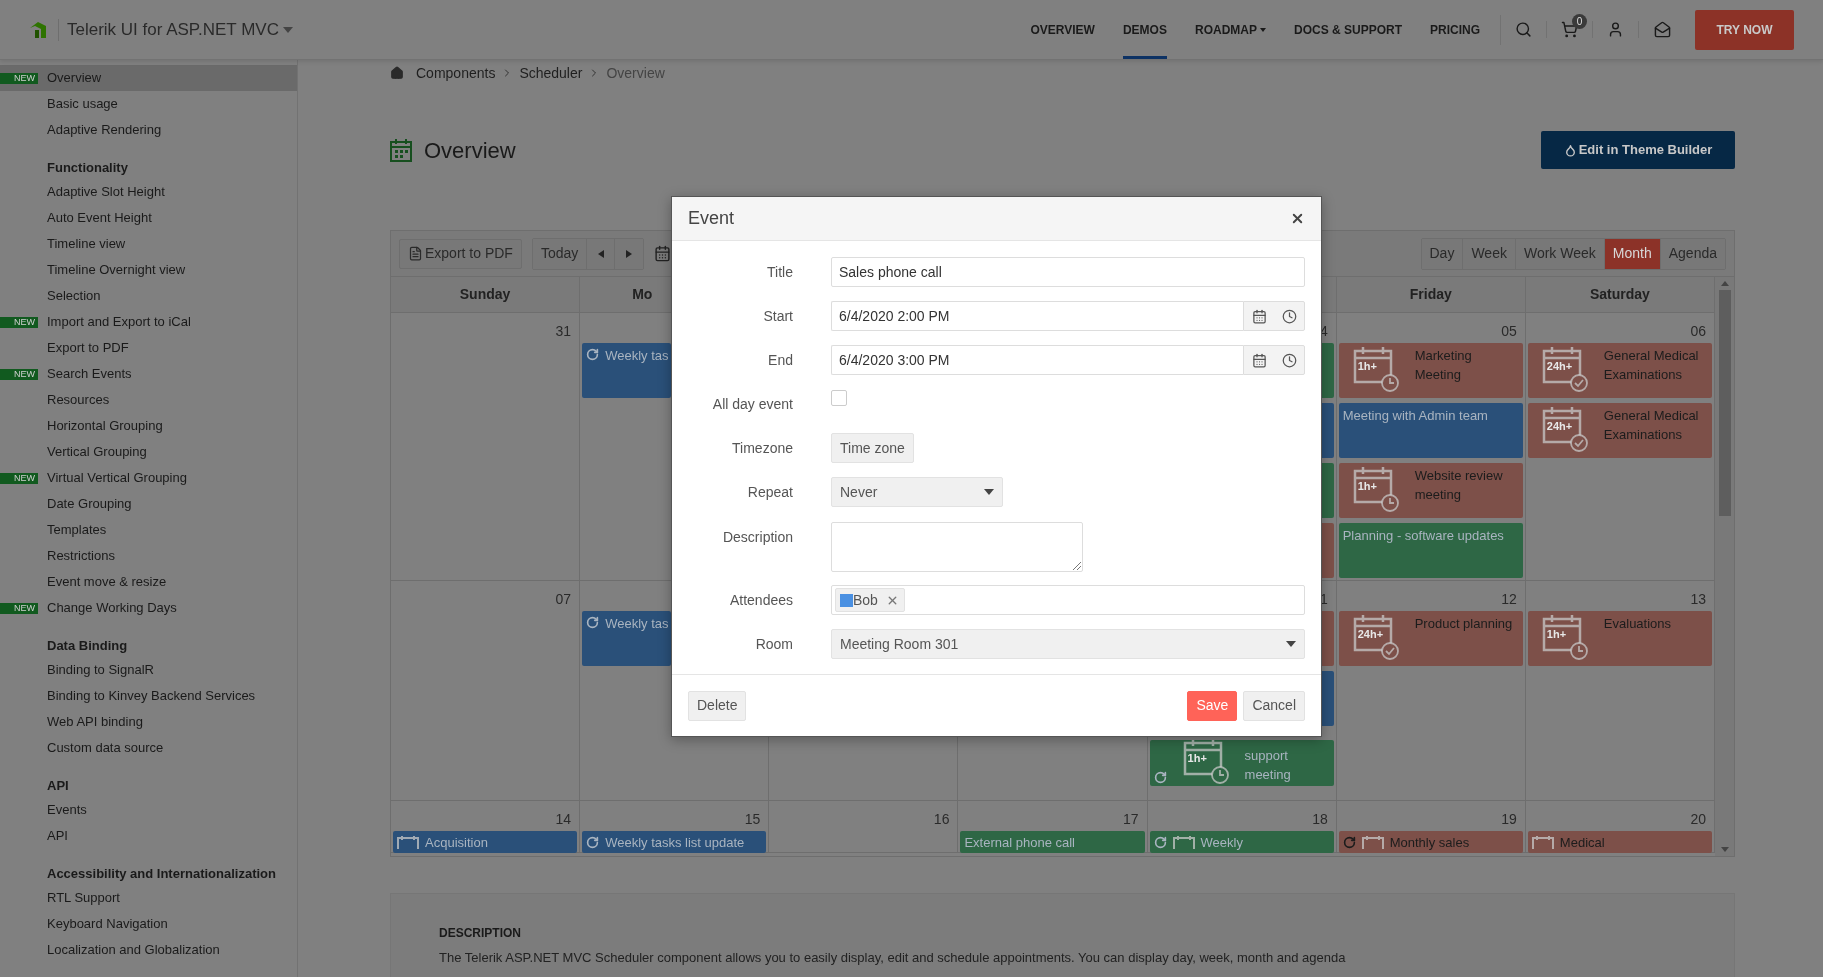 The width and height of the screenshot is (1823, 977). Describe the element at coordinates (1509, 819) in the screenshot. I see `date-number: 19` at that location.